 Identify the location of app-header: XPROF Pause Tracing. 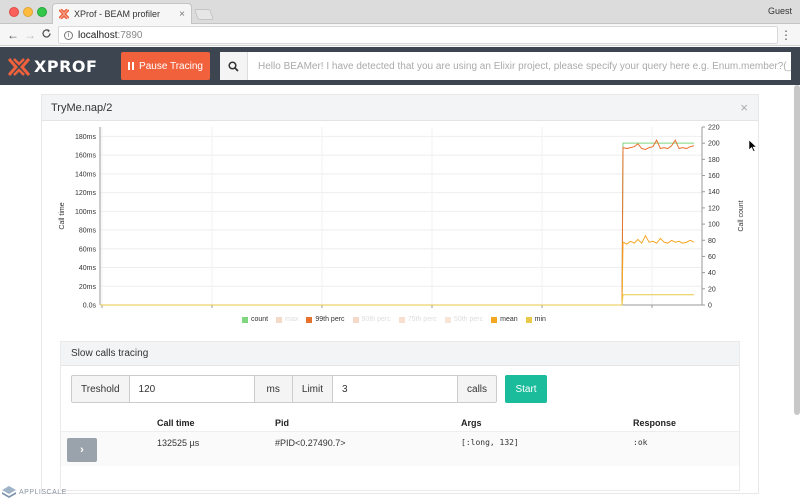
(400, 66).